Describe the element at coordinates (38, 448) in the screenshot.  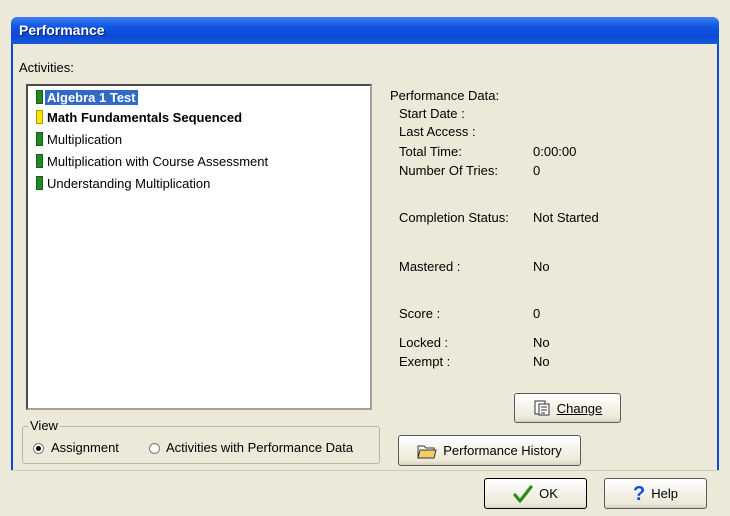
I see `assignment-radio` at that location.